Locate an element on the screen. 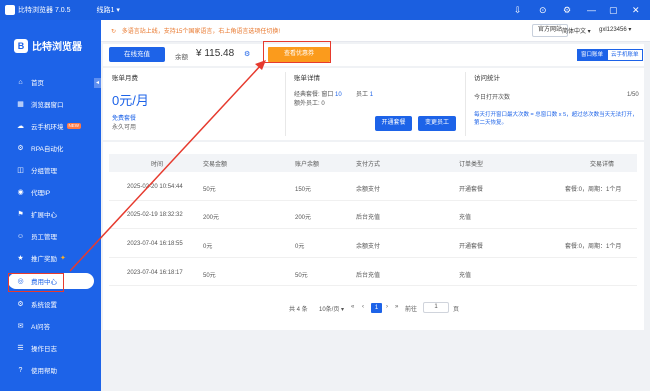 This screenshot has width=650, height=391. sidebar-item-label: 首页 is located at coordinates (37, 83).